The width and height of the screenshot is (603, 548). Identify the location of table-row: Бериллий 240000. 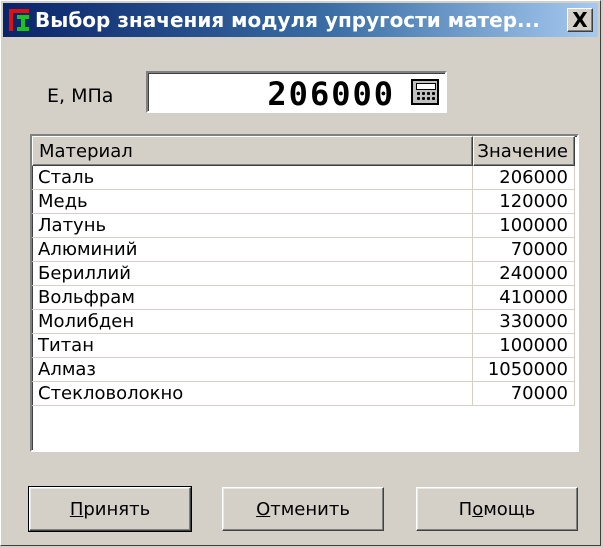
(304, 274).